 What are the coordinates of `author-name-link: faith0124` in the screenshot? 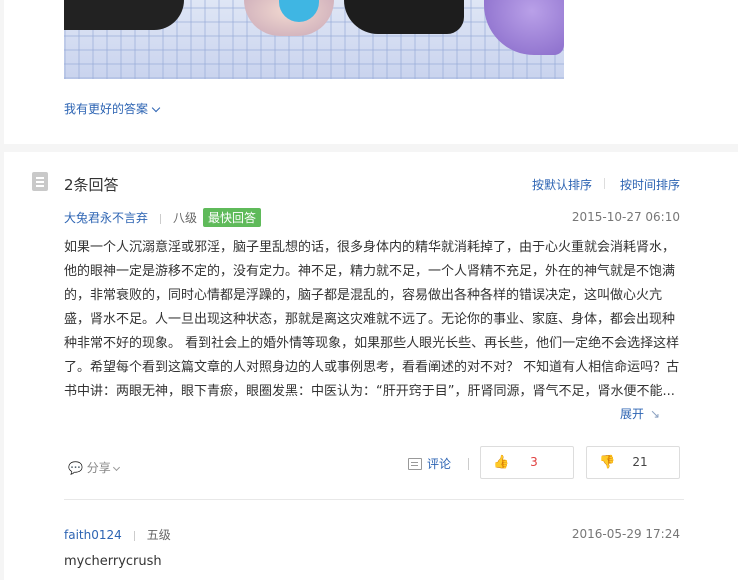 It's located at (93, 535).